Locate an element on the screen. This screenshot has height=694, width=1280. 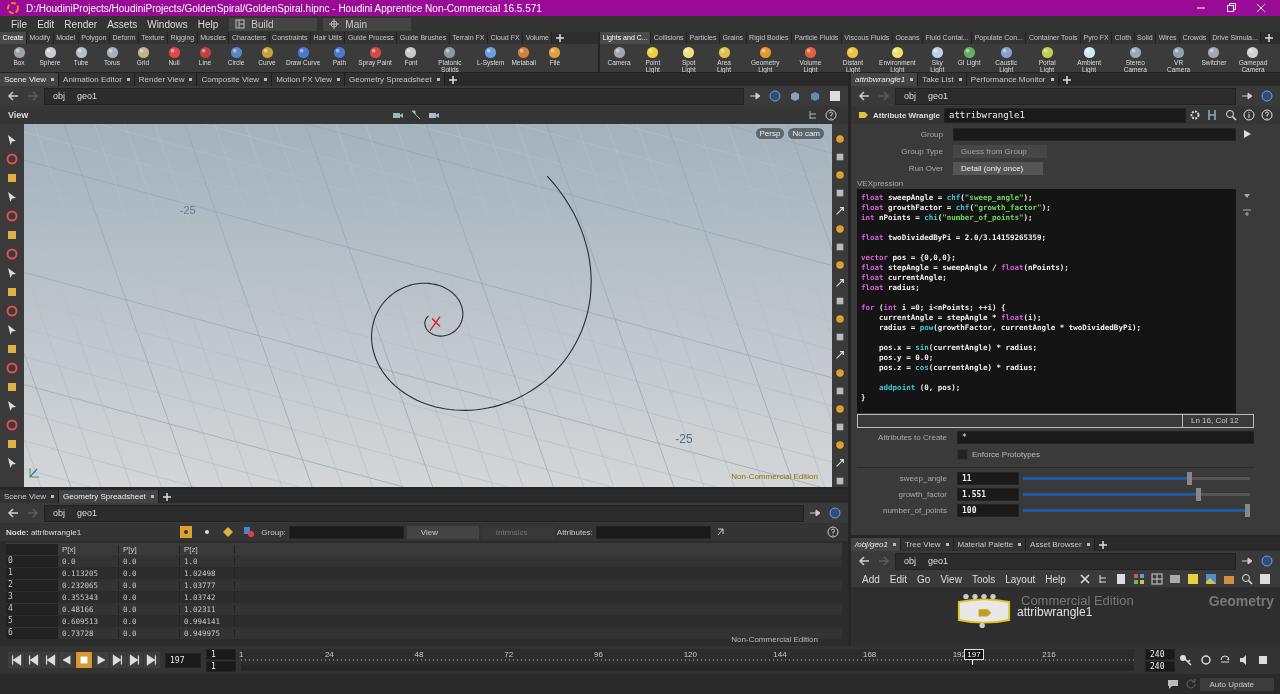
context-menu: Main is located at coordinates (367, 24).